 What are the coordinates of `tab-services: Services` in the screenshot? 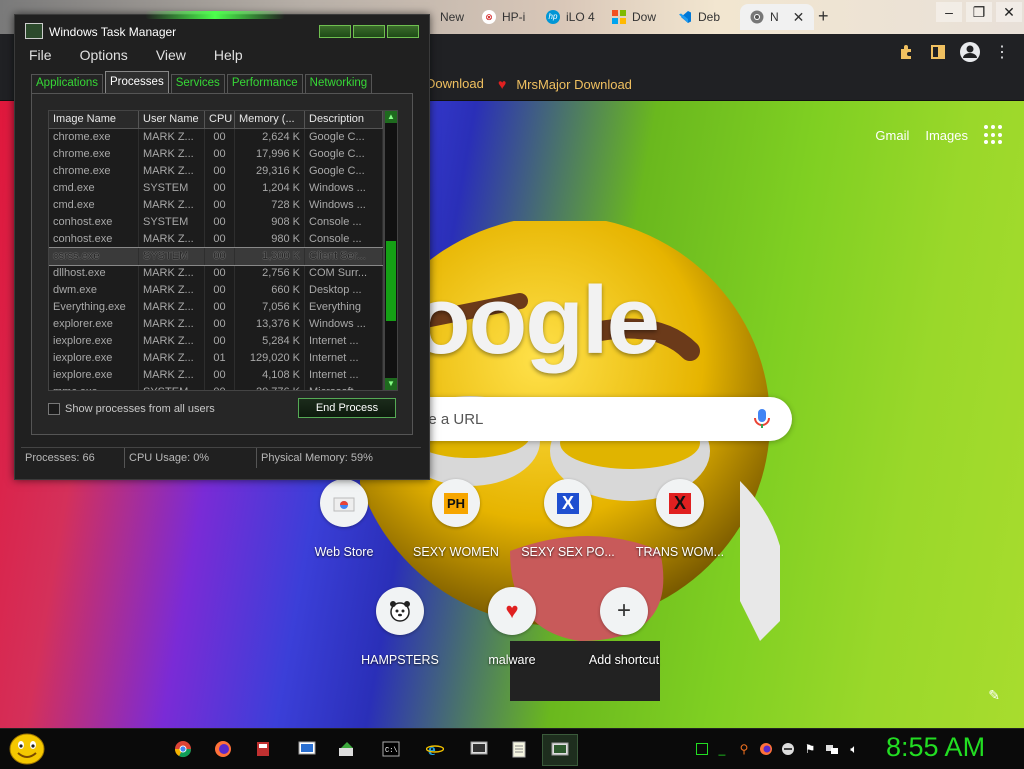 It's located at (197, 84).